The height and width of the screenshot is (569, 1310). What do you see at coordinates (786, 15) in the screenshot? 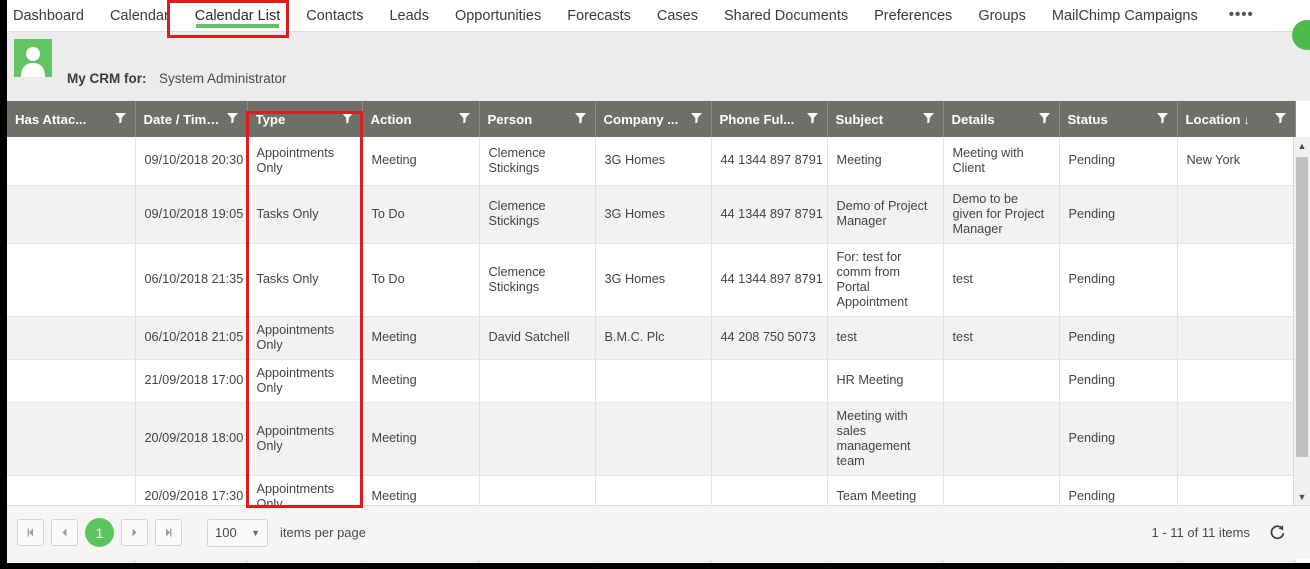
I see `nav-tab-shared-documents: Shared Documents` at bounding box center [786, 15].